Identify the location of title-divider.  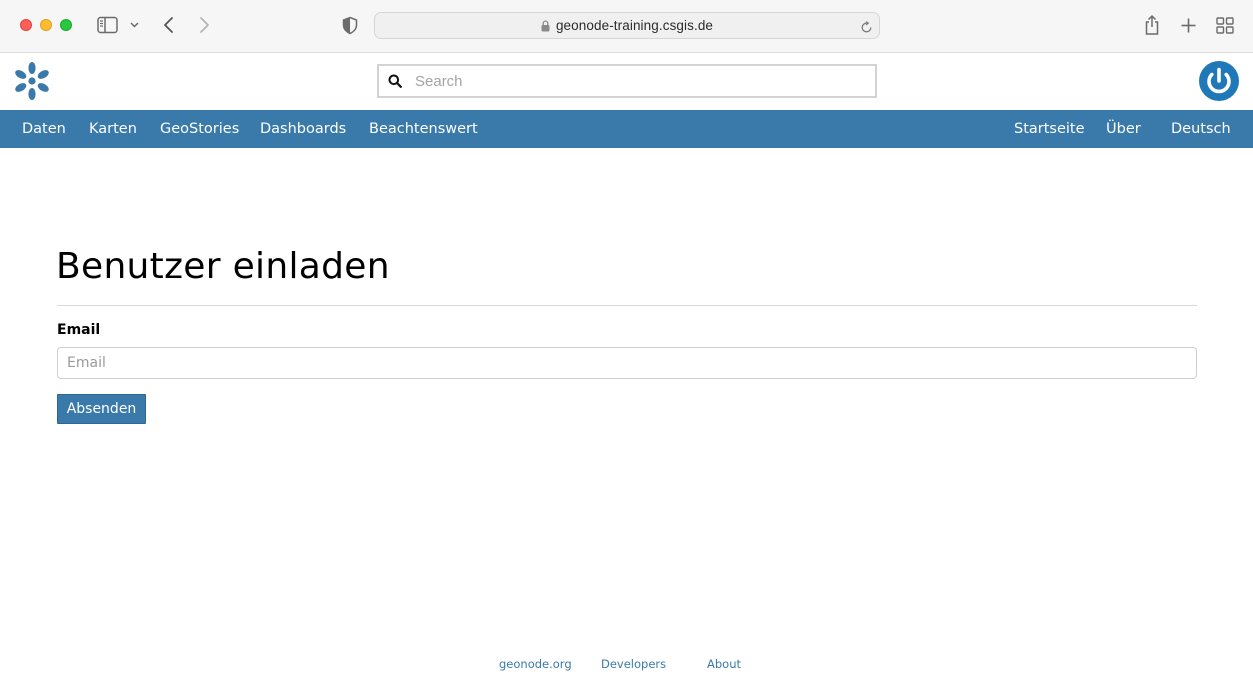
(627, 305).